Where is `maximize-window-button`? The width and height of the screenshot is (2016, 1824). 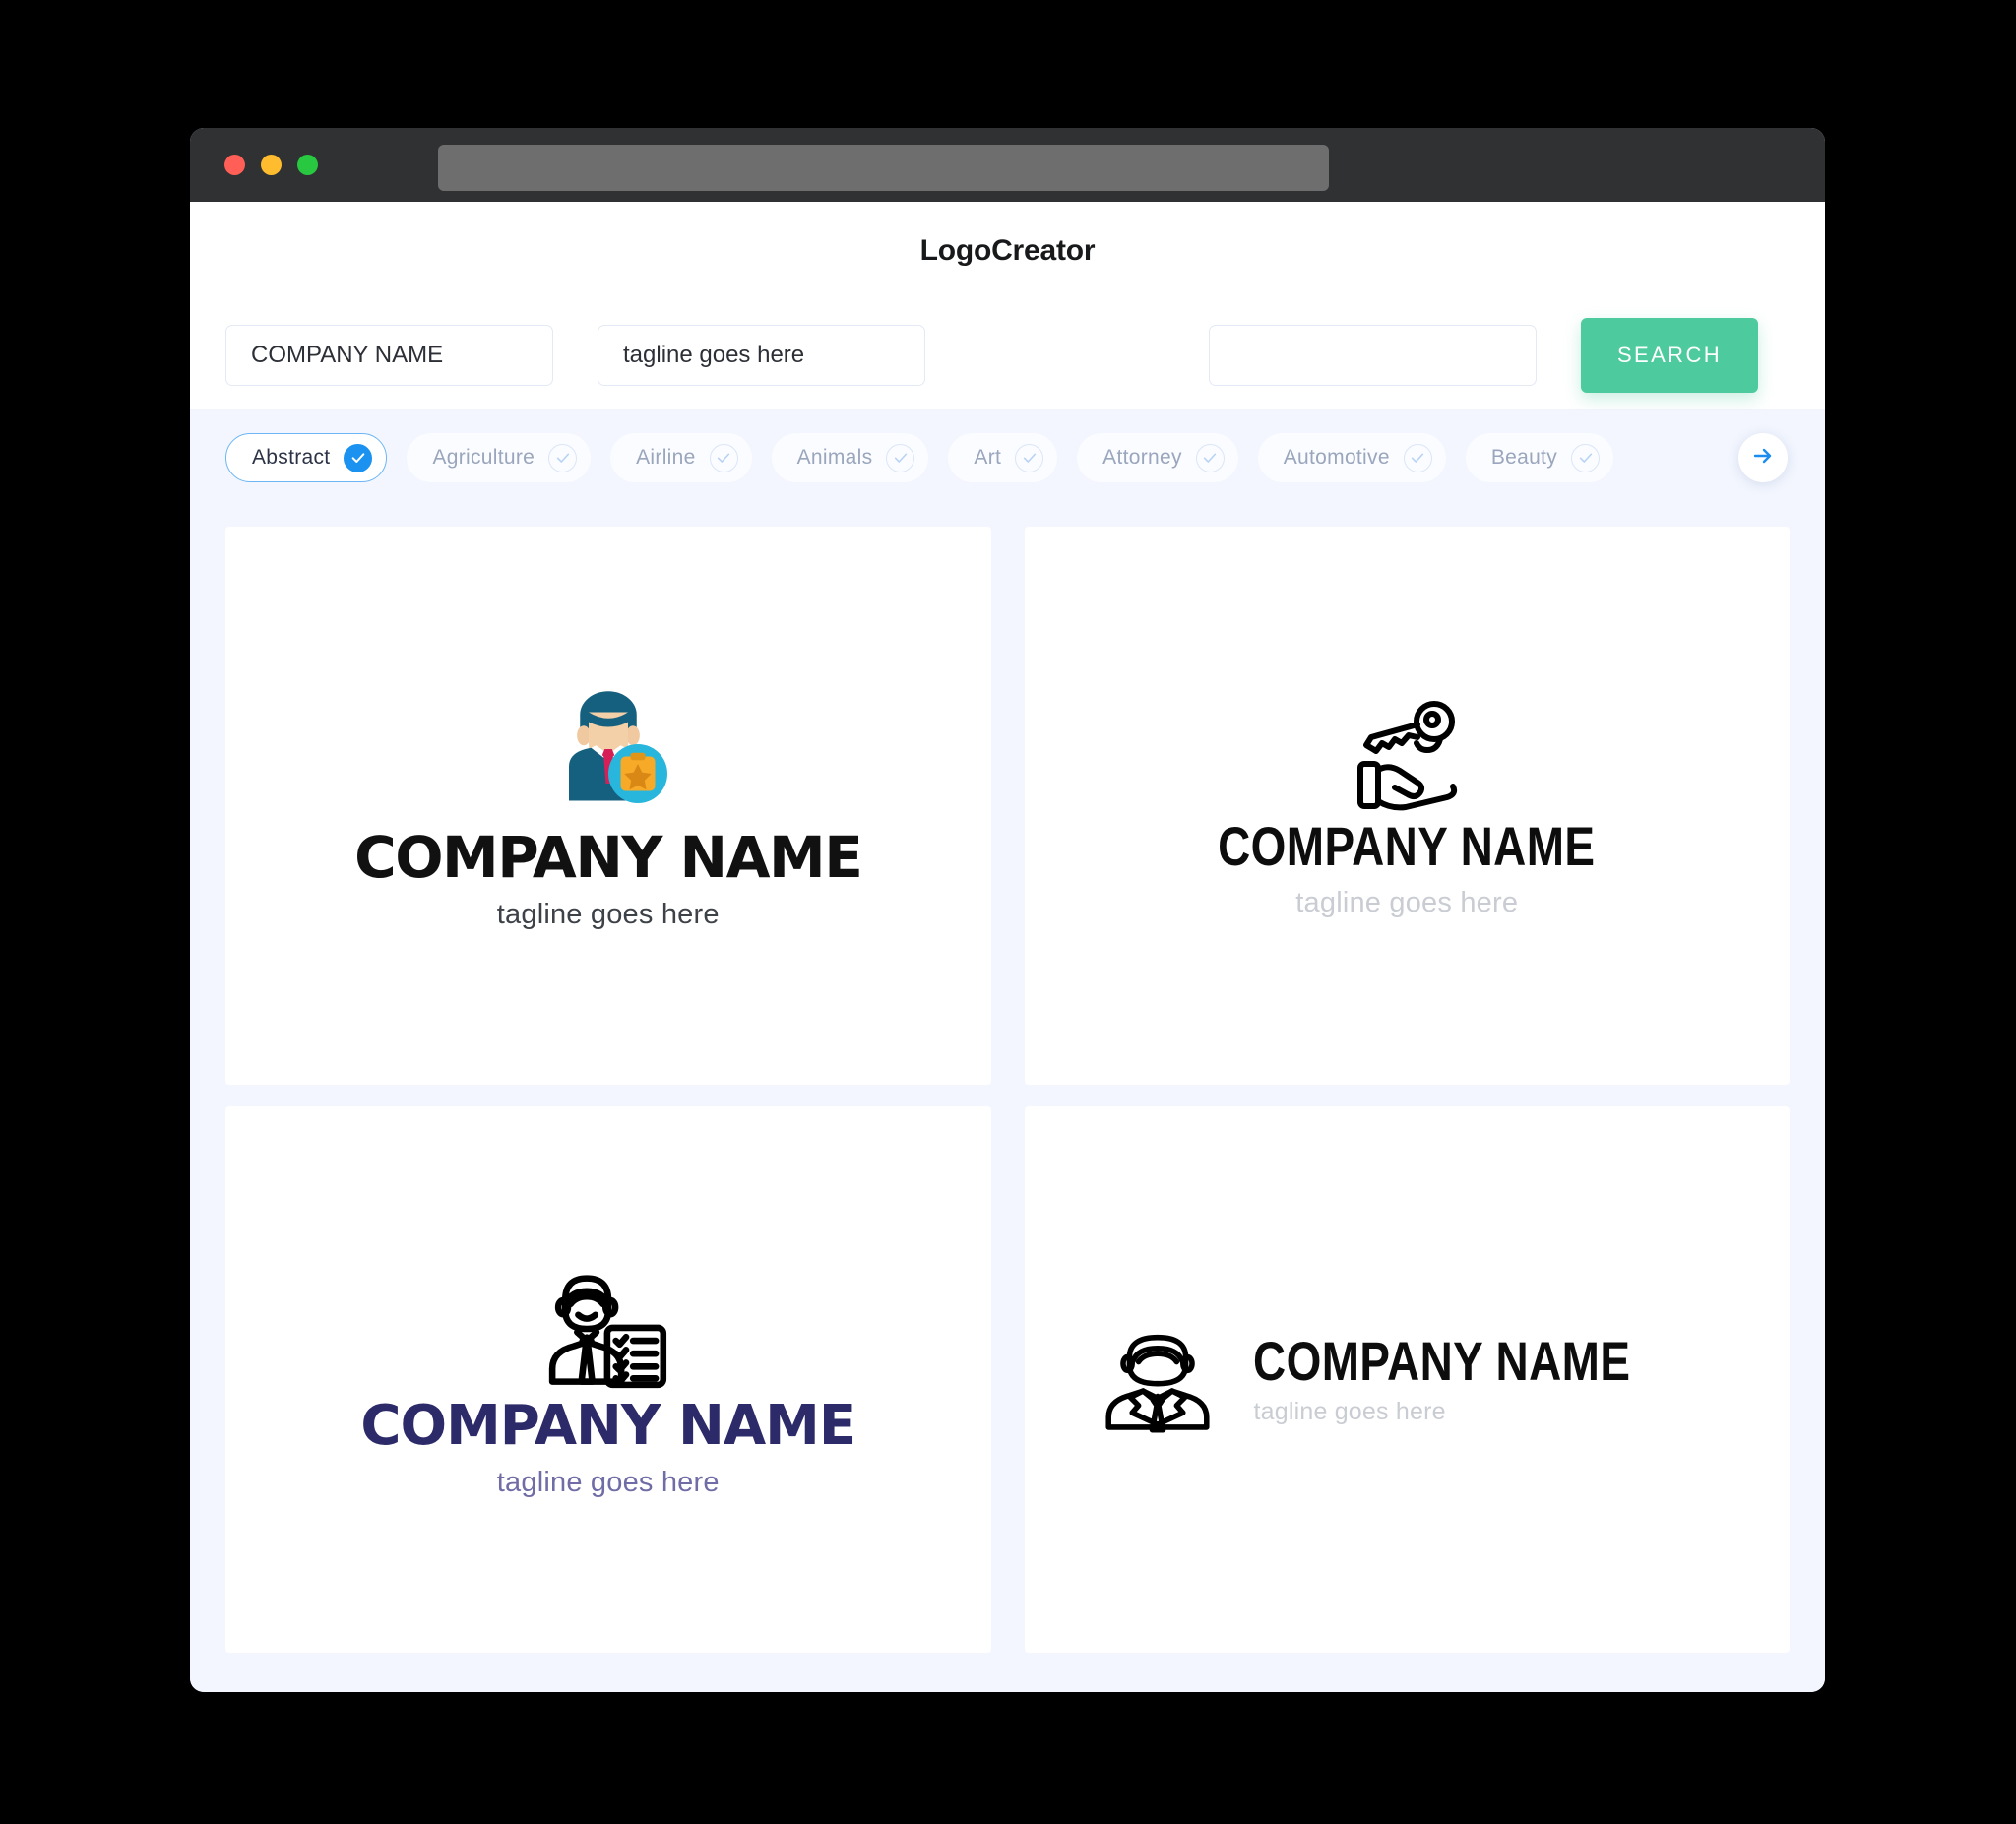
maximize-window-button is located at coordinates (307, 165).